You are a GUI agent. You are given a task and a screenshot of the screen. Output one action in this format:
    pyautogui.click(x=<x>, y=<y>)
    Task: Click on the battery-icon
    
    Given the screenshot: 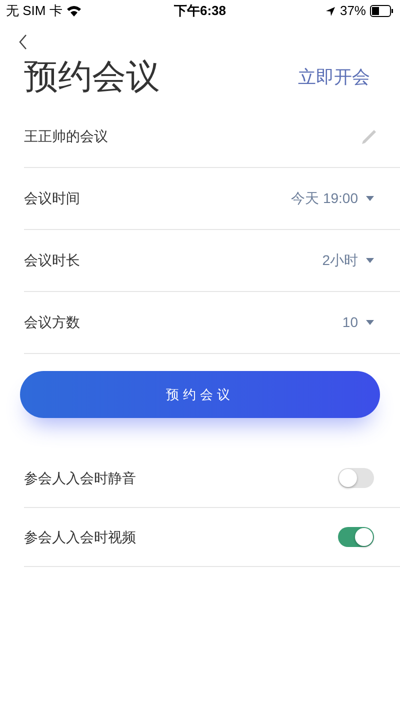 What is the action you would take?
    pyautogui.click(x=382, y=11)
    